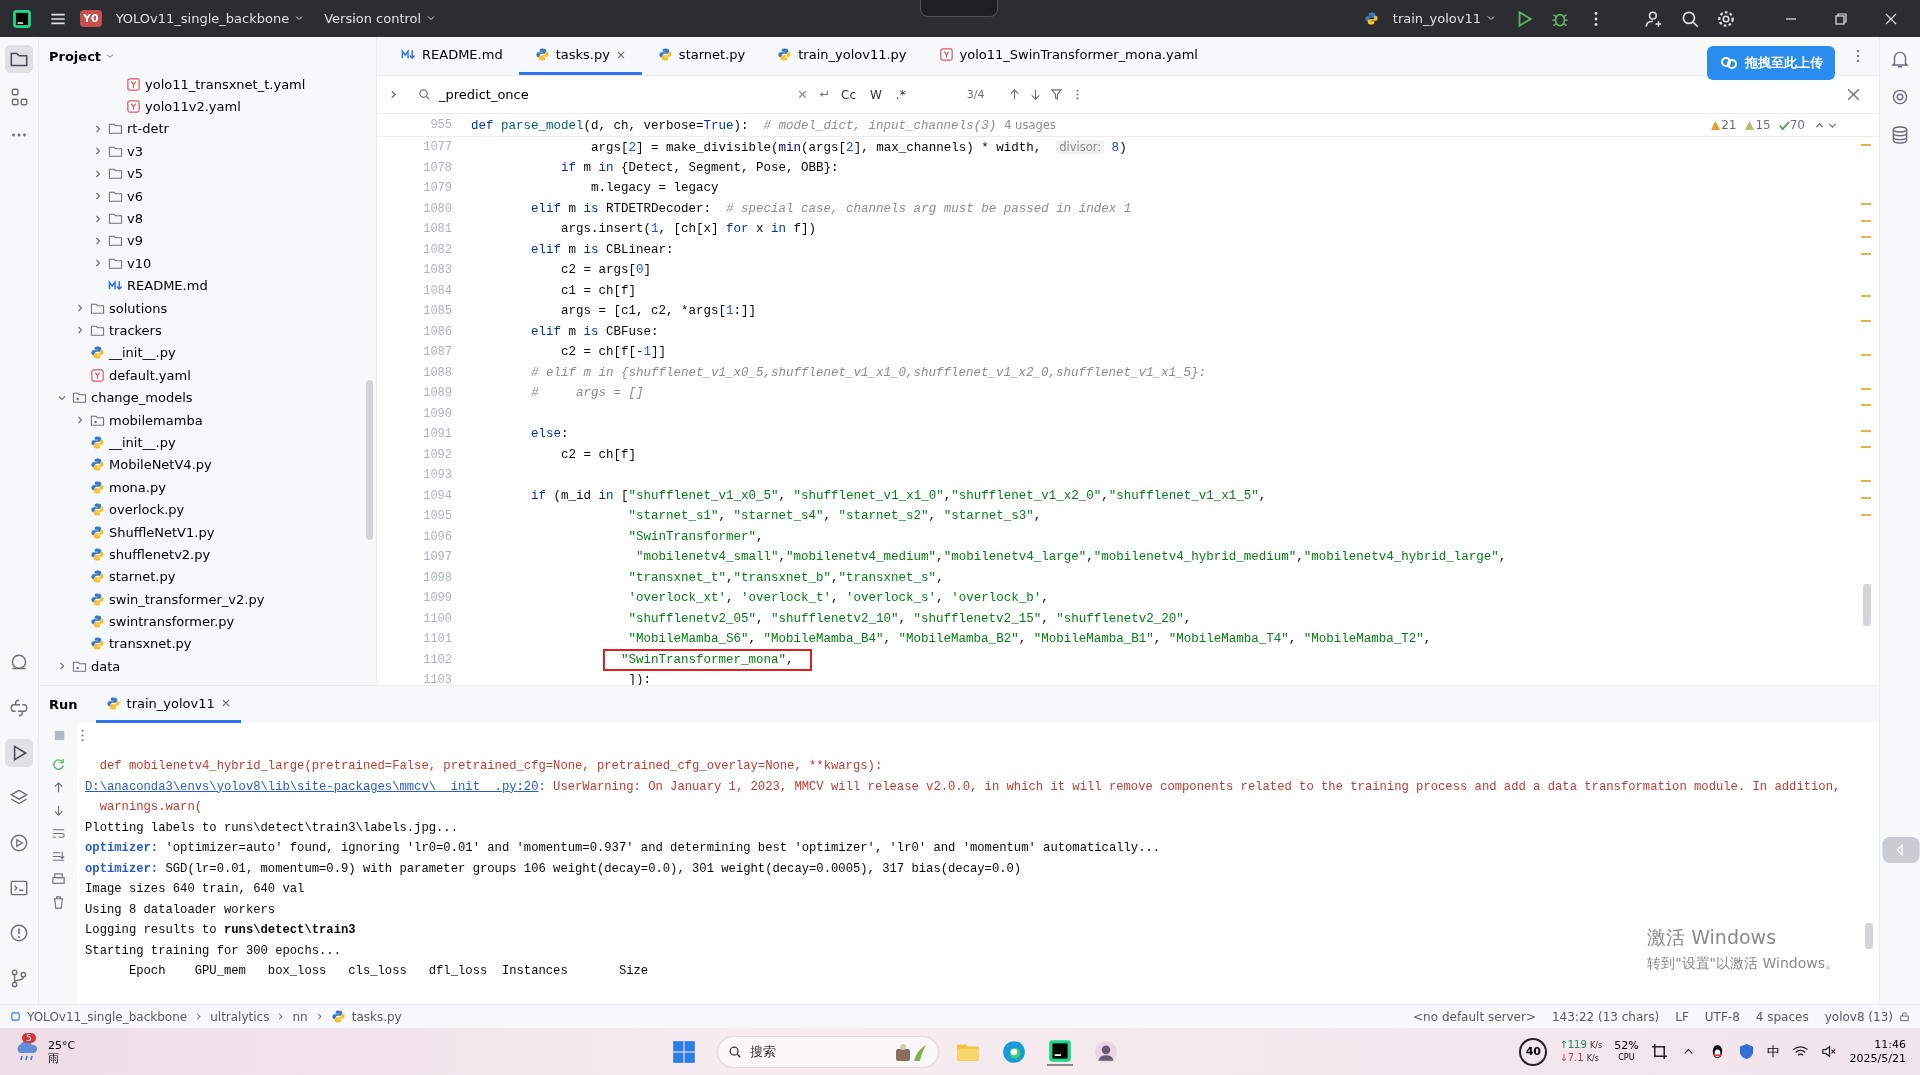 The height and width of the screenshot is (1075, 1920). Describe the element at coordinates (1877, 1058) in the screenshot. I see `clock-date: 2025/5/21` at that location.